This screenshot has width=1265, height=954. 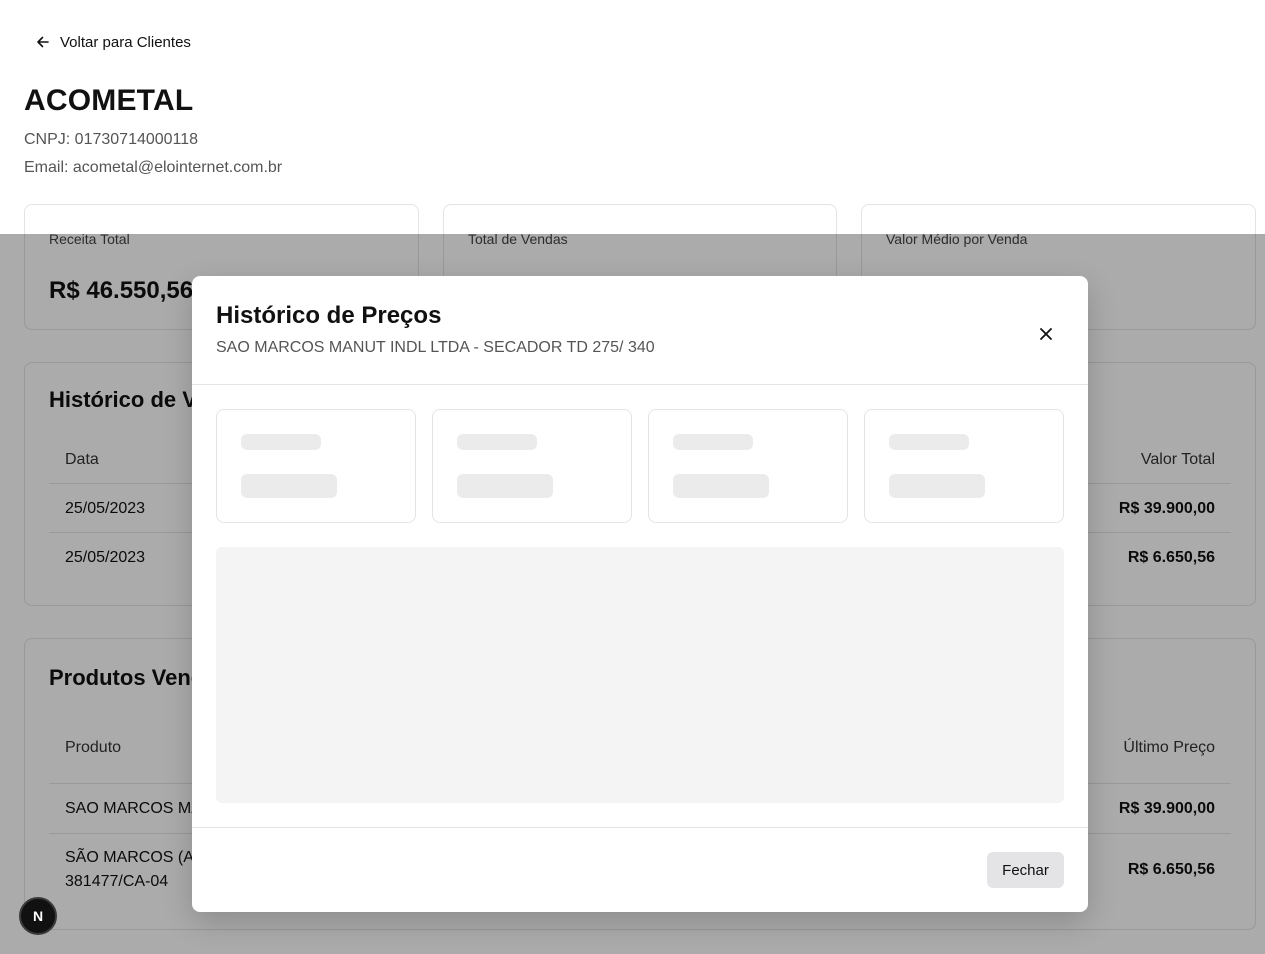 I want to click on close-icon, so click(x=1046, y=334).